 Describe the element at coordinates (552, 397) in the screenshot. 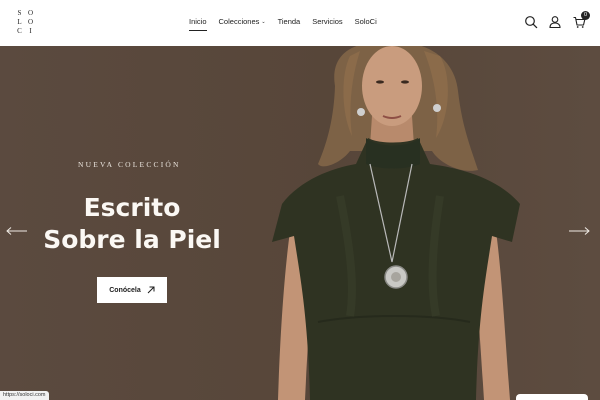

I see `page-corner-tab` at that location.